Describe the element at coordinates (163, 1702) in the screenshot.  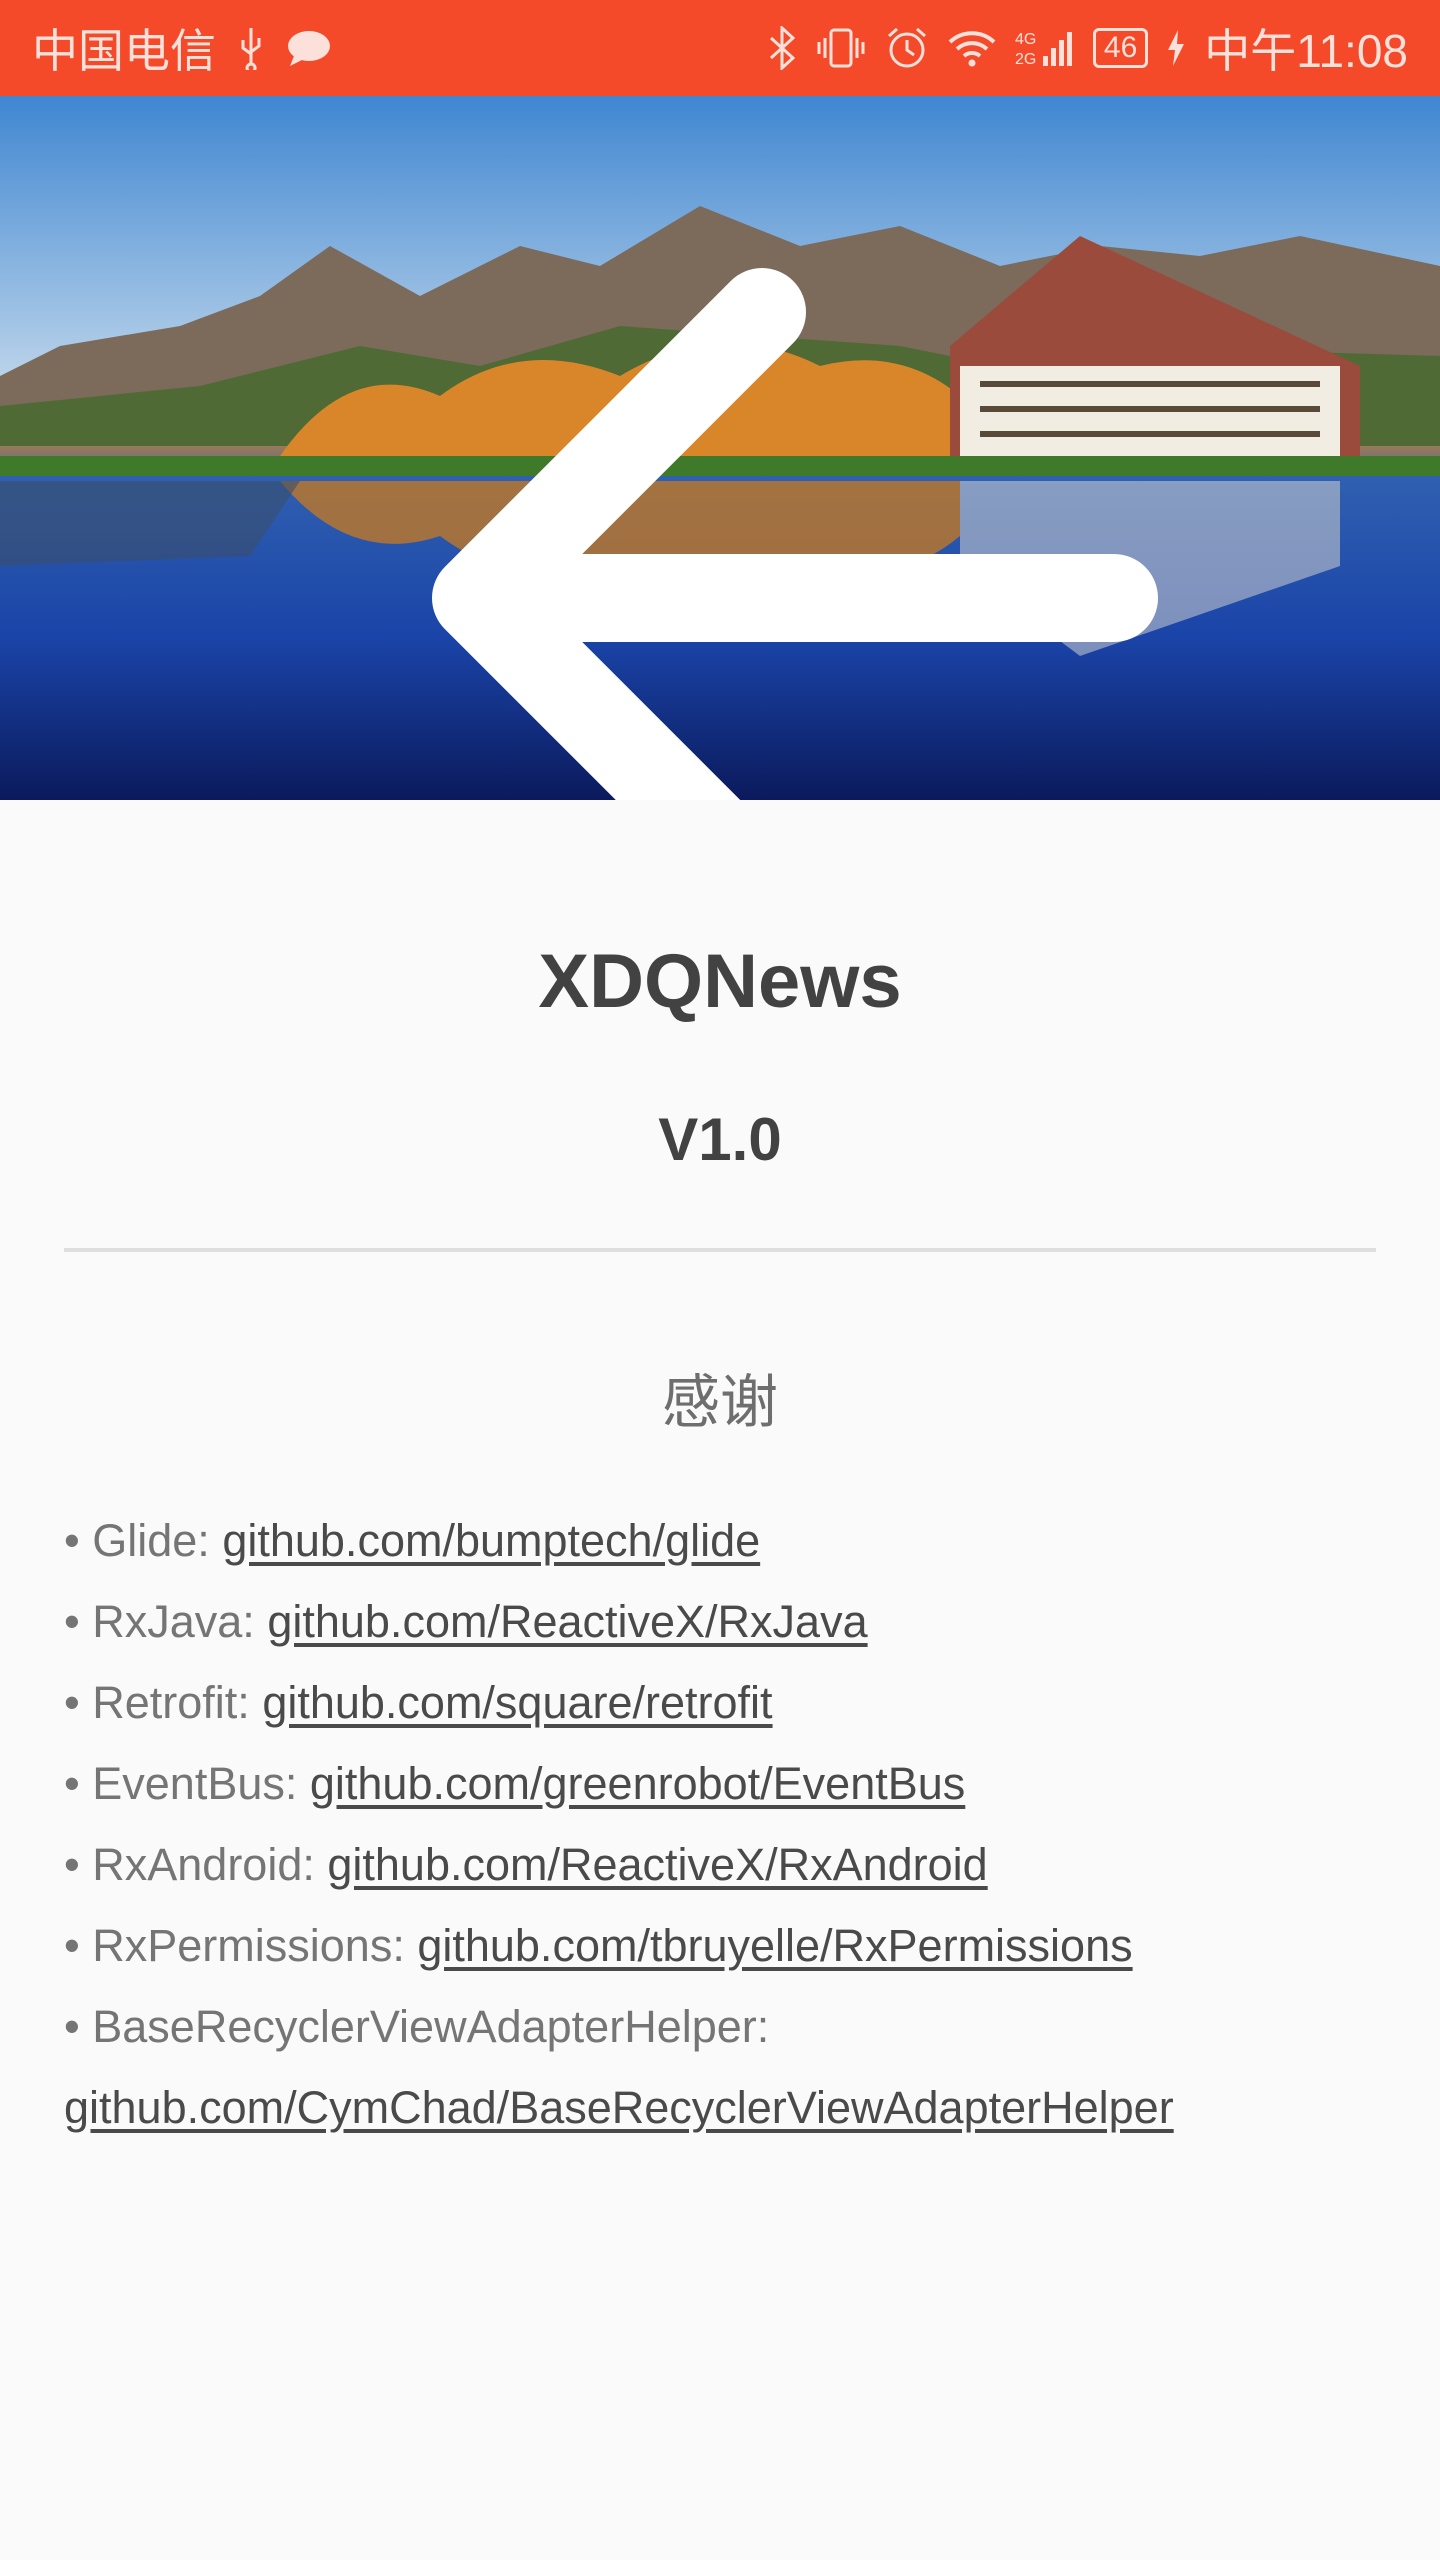
I see `credit-label: • Retrofit:` at that location.